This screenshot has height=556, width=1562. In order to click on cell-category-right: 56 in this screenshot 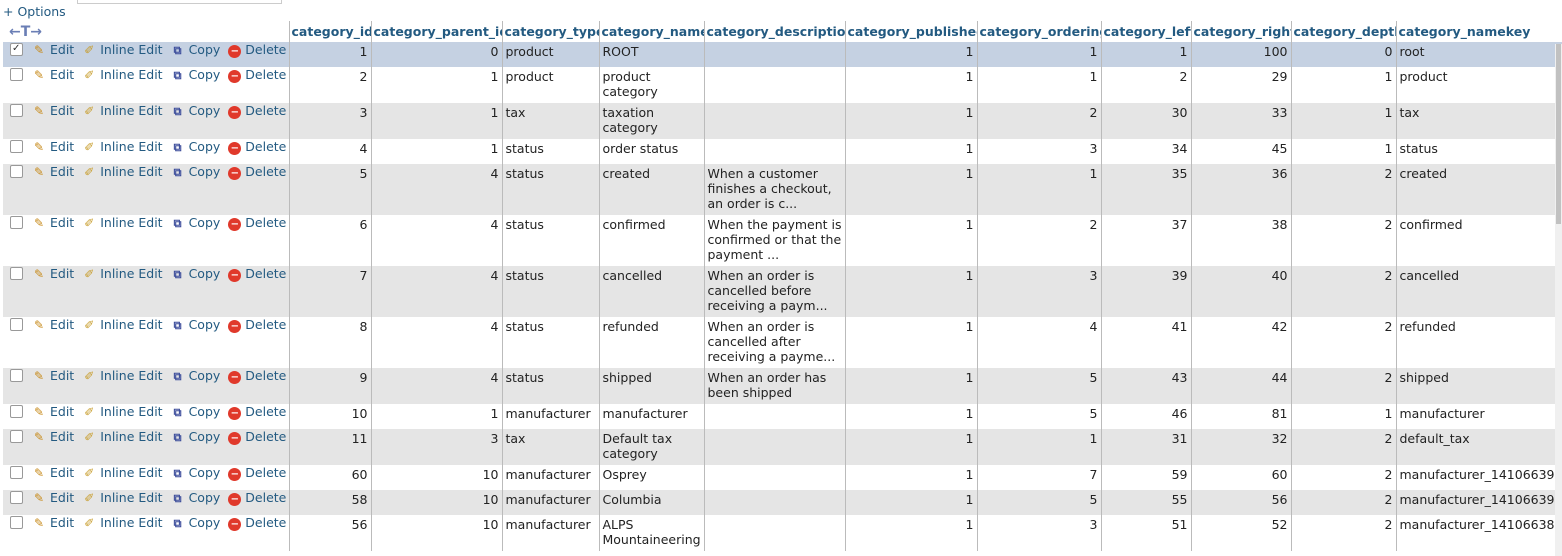, I will do `click(1240, 502)`.